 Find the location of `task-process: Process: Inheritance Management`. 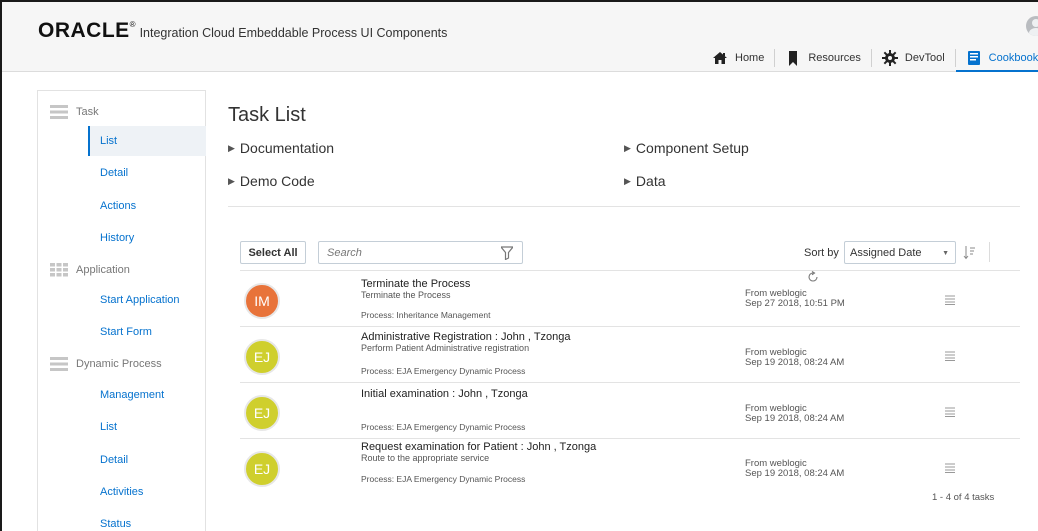

task-process: Process: Inheritance Management is located at coordinates (426, 315).